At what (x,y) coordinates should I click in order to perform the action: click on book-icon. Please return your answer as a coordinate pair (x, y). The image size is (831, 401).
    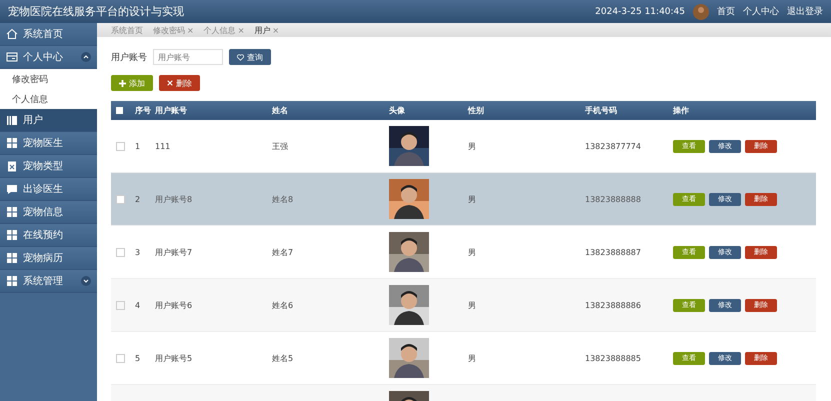
    Looking at the image, I should click on (12, 120).